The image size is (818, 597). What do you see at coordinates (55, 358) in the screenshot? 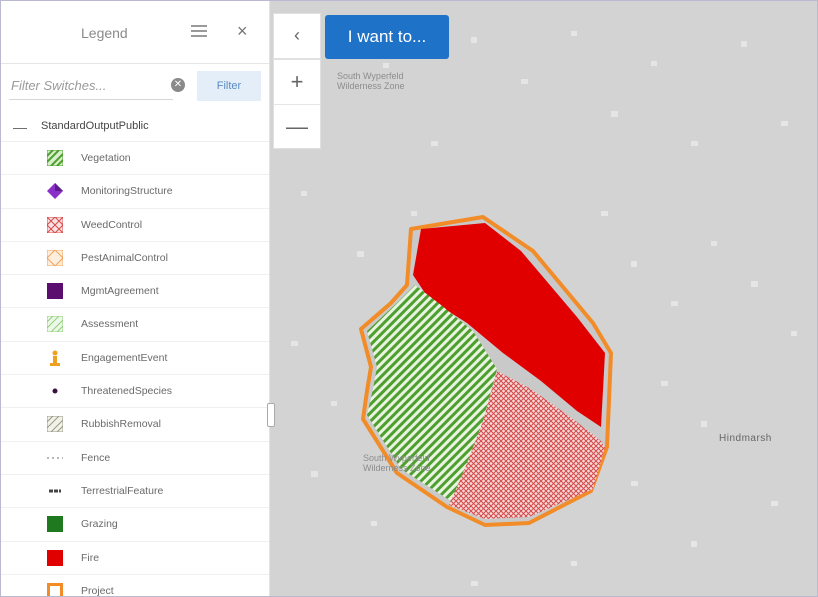
I see `person-icon` at bounding box center [55, 358].